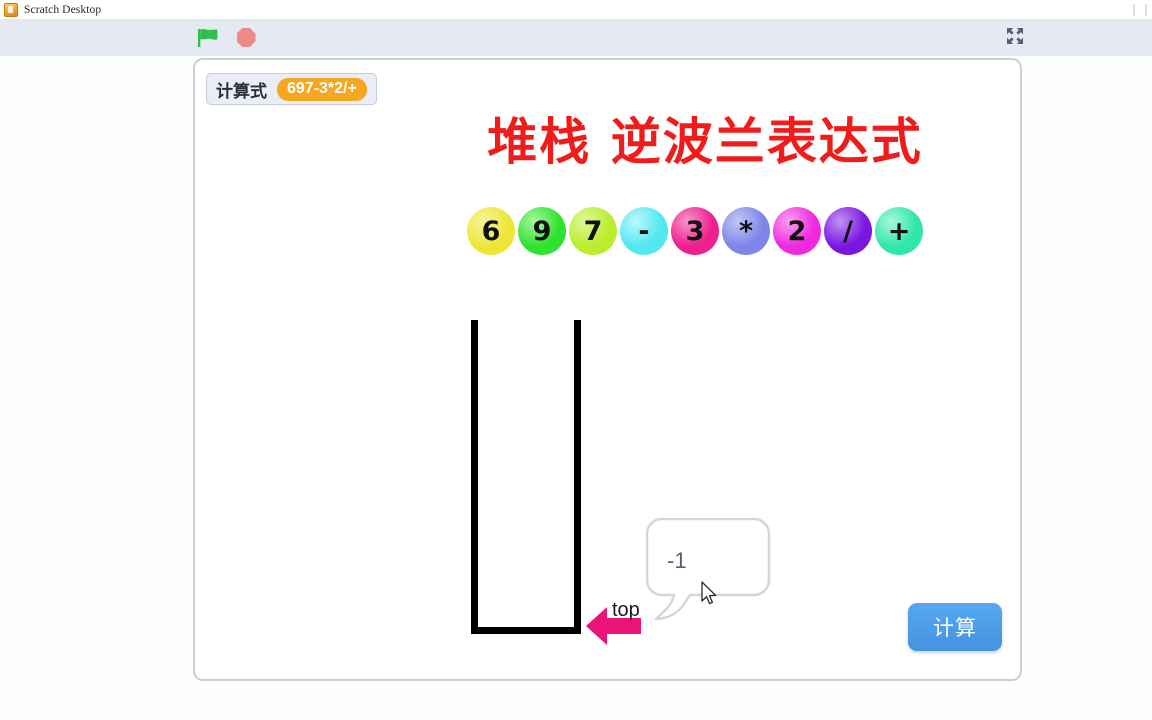 This screenshot has height=720, width=1152. I want to click on token-ball: +, so click(899, 231).